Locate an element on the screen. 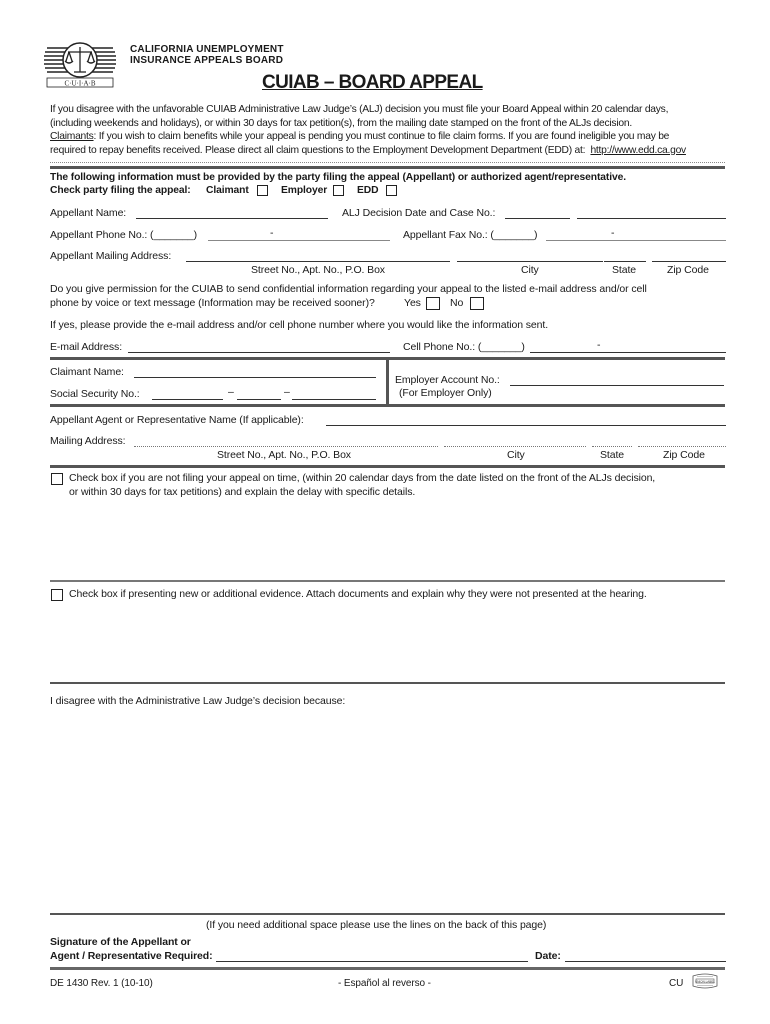  email-label: E-mail Address: is located at coordinates (86, 347).